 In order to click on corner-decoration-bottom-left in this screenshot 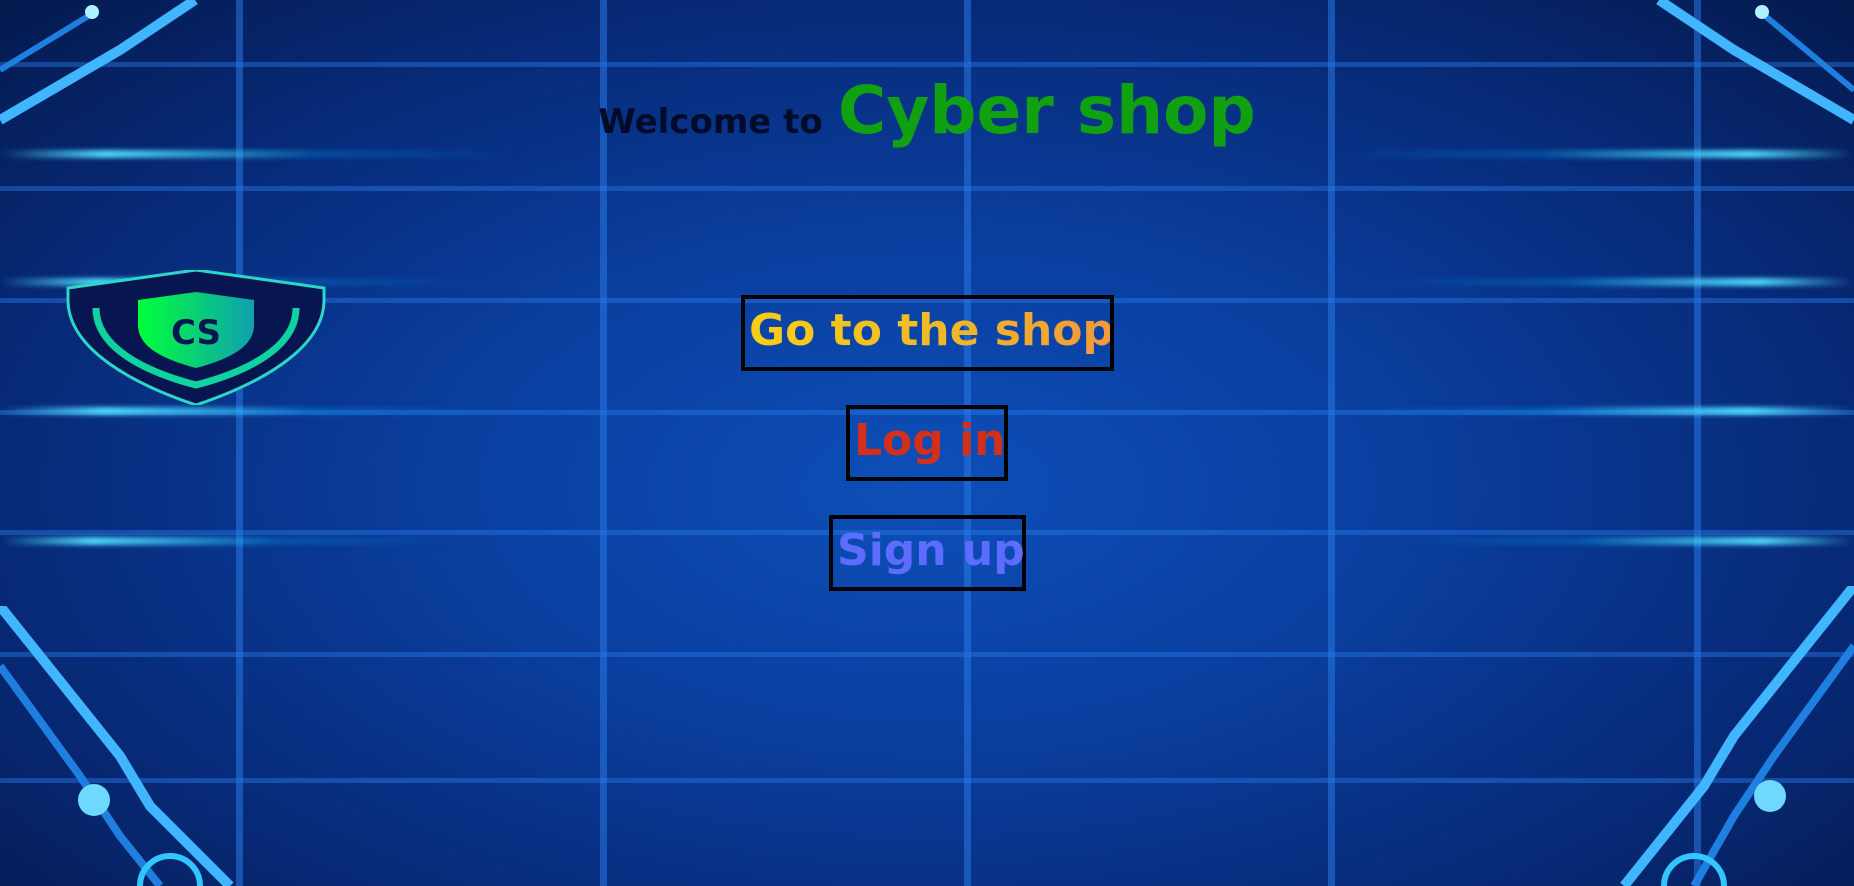, I will do `click(117, 746)`.